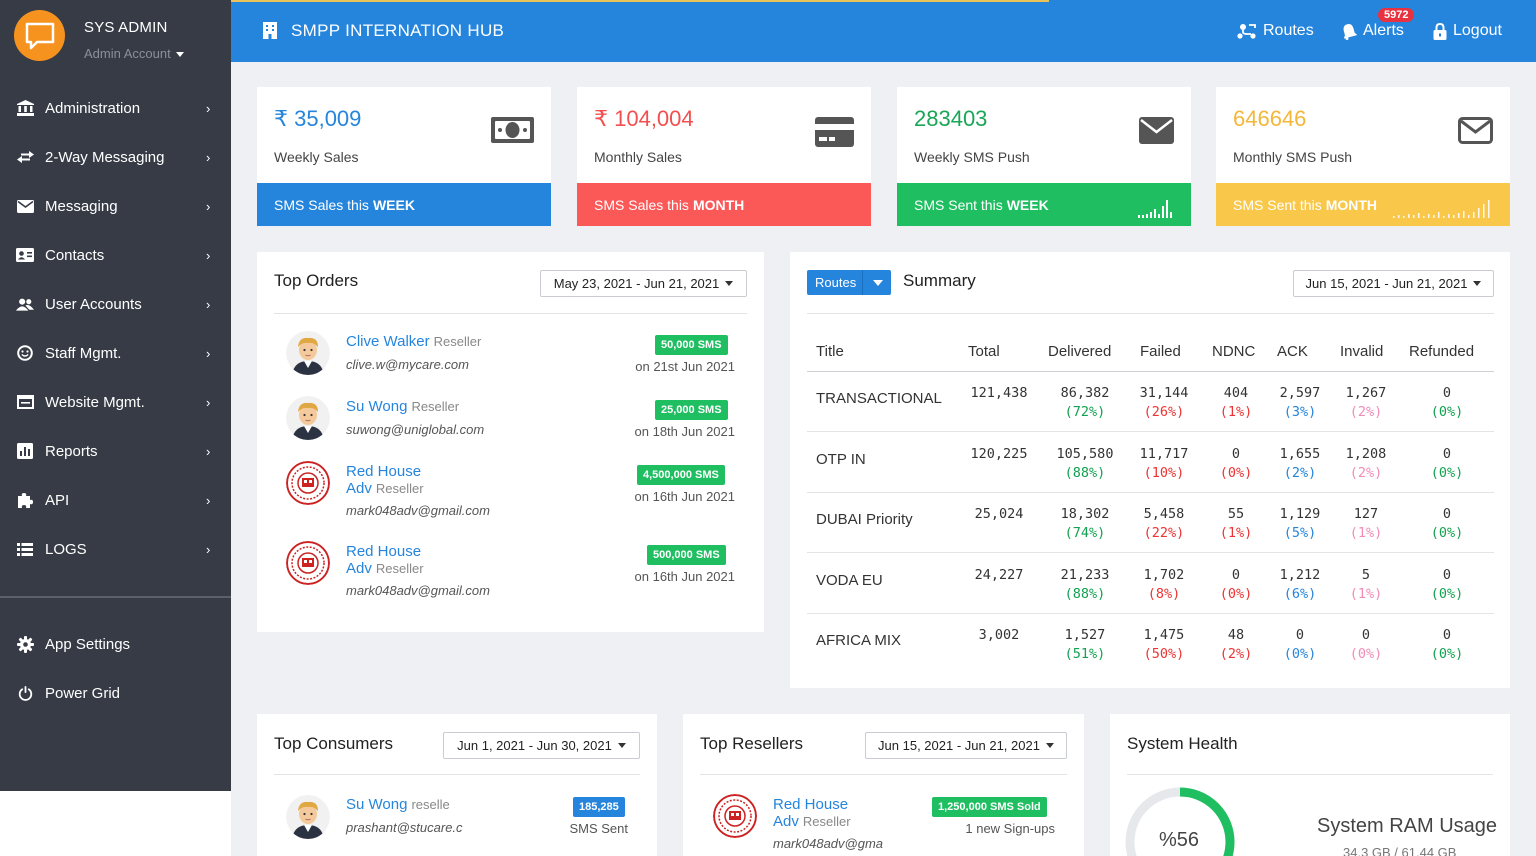  What do you see at coordinates (308, 418) in the screenshot?
I see `avatar` at bounding box center [308, 418].